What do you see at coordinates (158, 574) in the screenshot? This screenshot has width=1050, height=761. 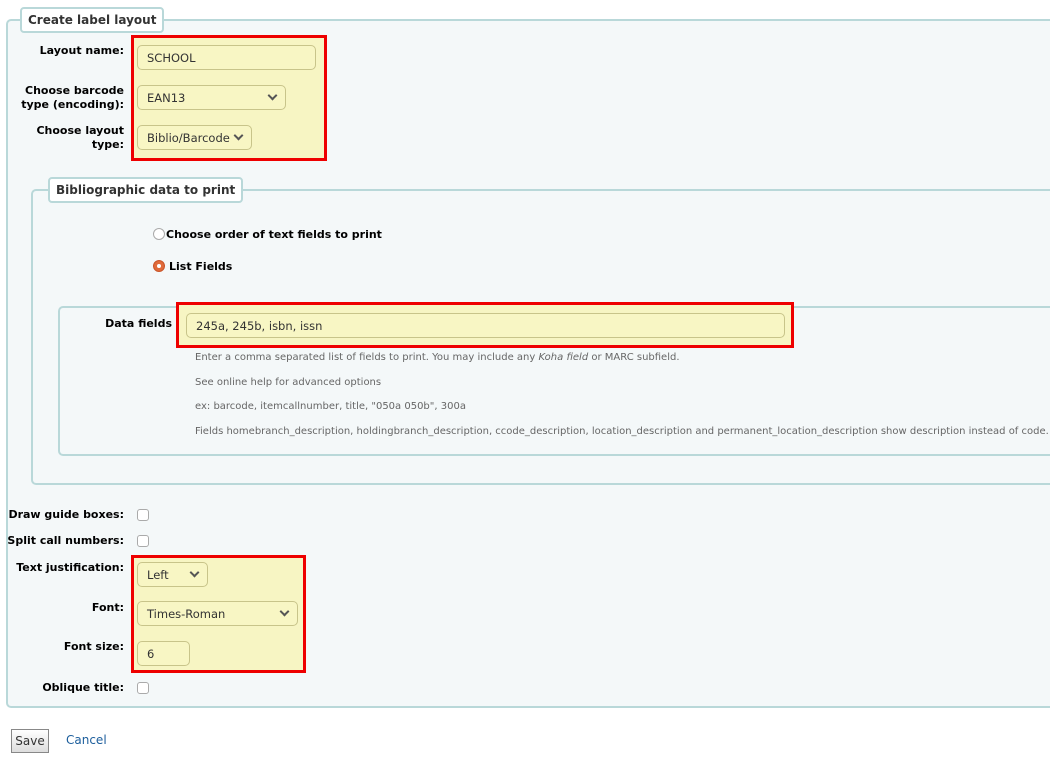 I see `justification-value: Left` at bounding box center [158, 574].